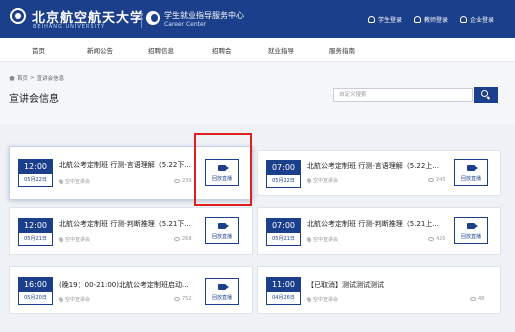  What do you see at coordinates (35, 285) in the screenshot?
I see `talk-time: 16:00` at bounding box center [35, 285].